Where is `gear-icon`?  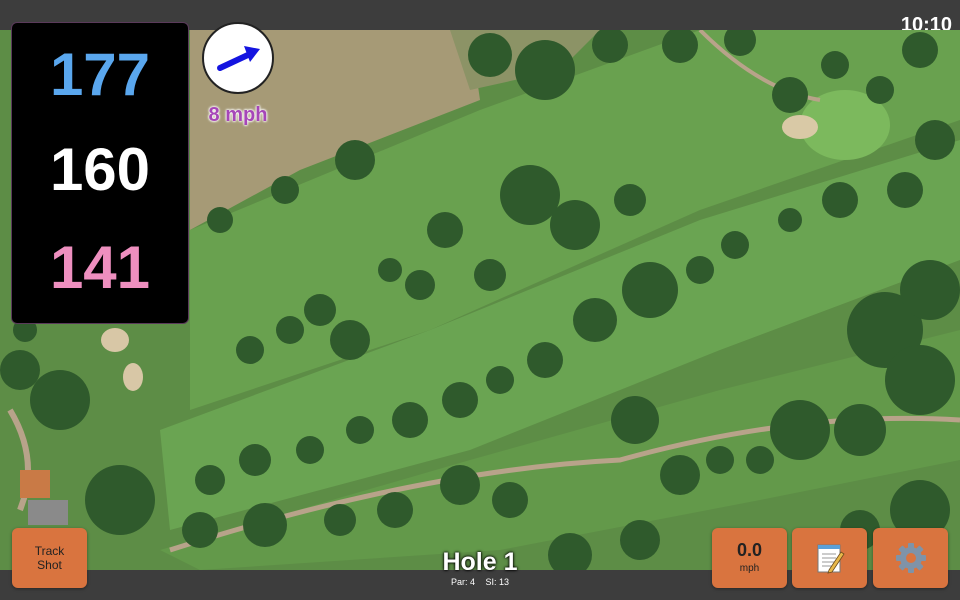 gear-icon is located at coordinates (910, 558).